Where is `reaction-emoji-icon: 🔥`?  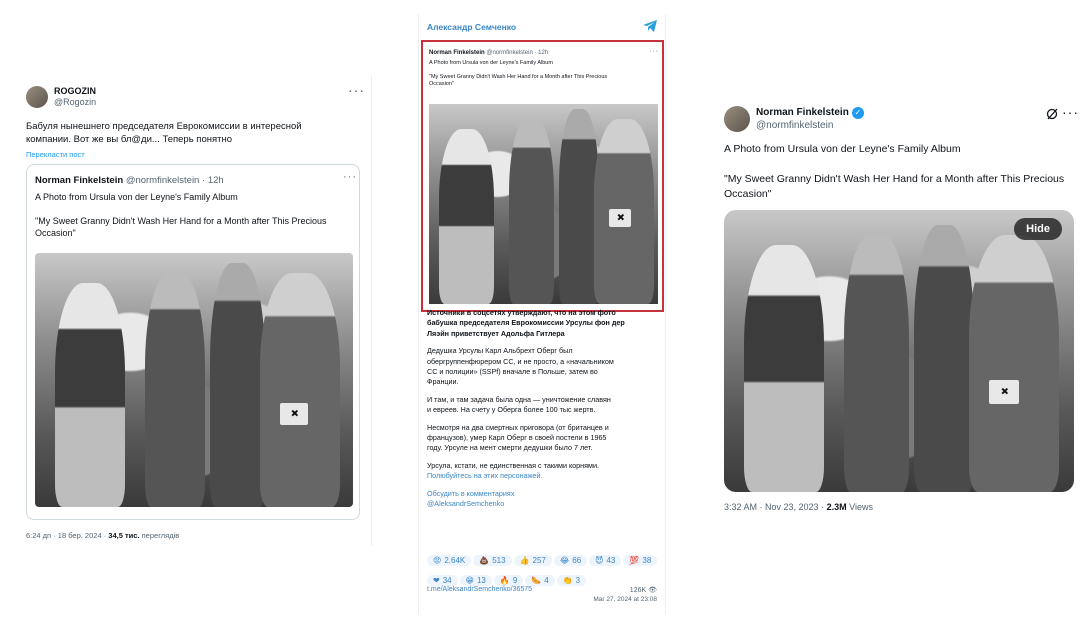
reaction-emoji-icon: 🔥 is located at coordinates (504, 580).